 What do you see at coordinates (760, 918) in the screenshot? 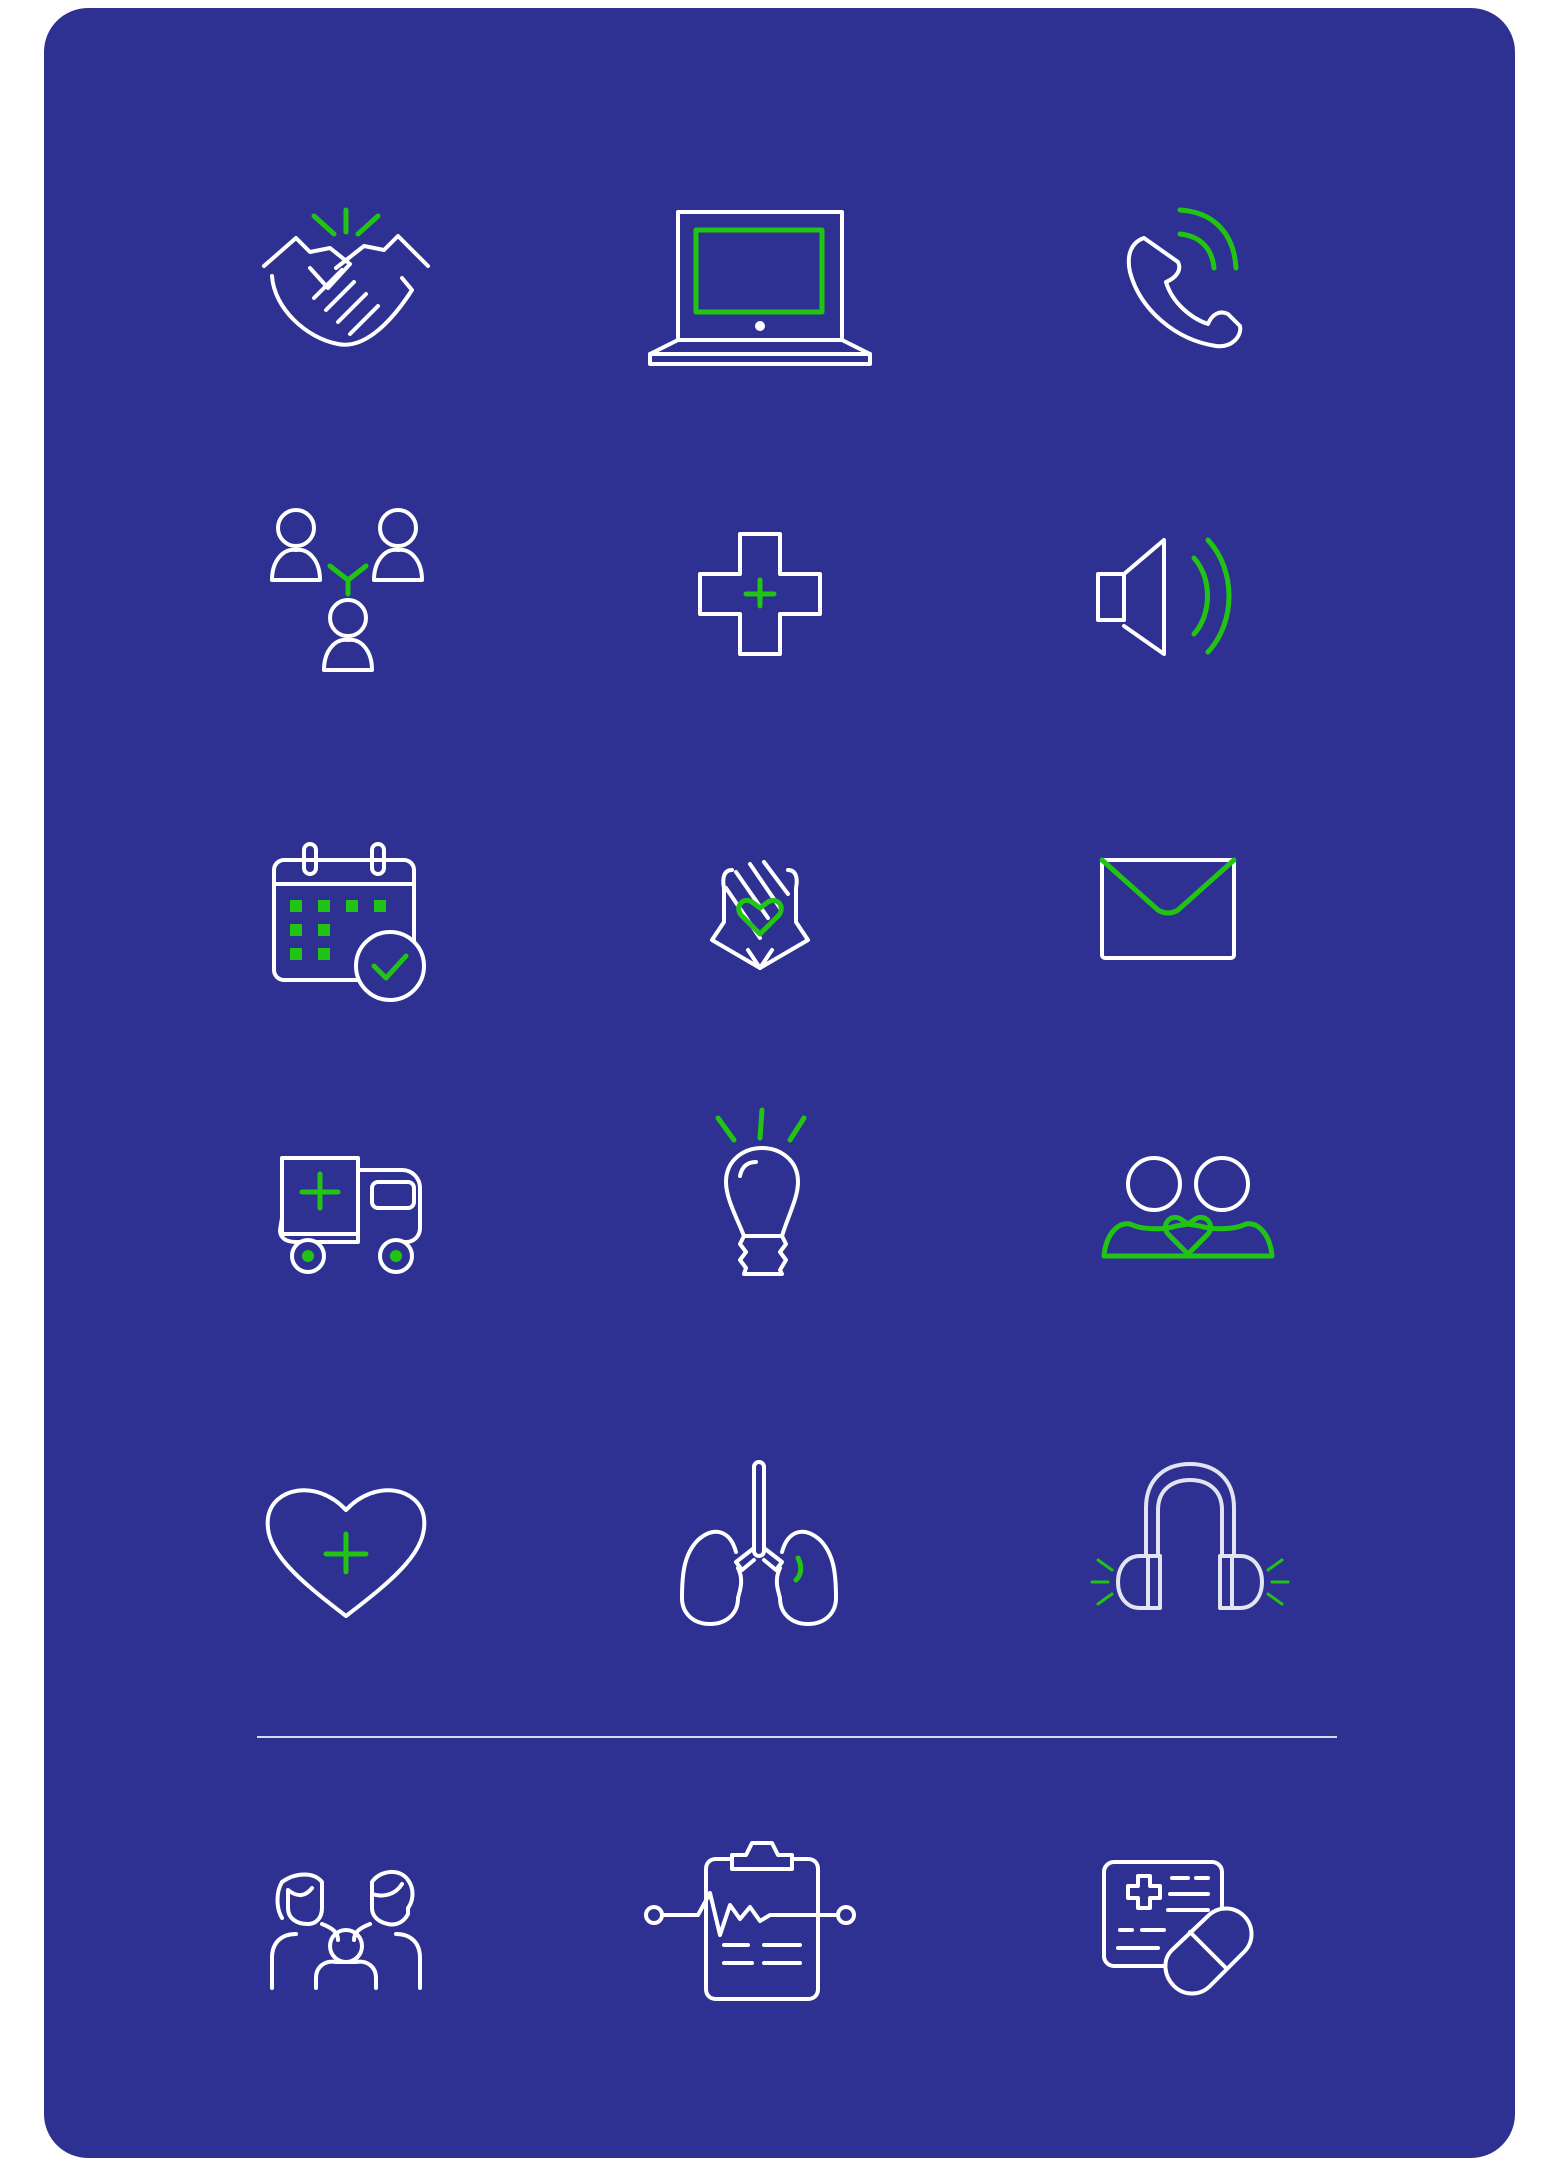
I see `hands-heart-icon` at bounding box center [760, 918].